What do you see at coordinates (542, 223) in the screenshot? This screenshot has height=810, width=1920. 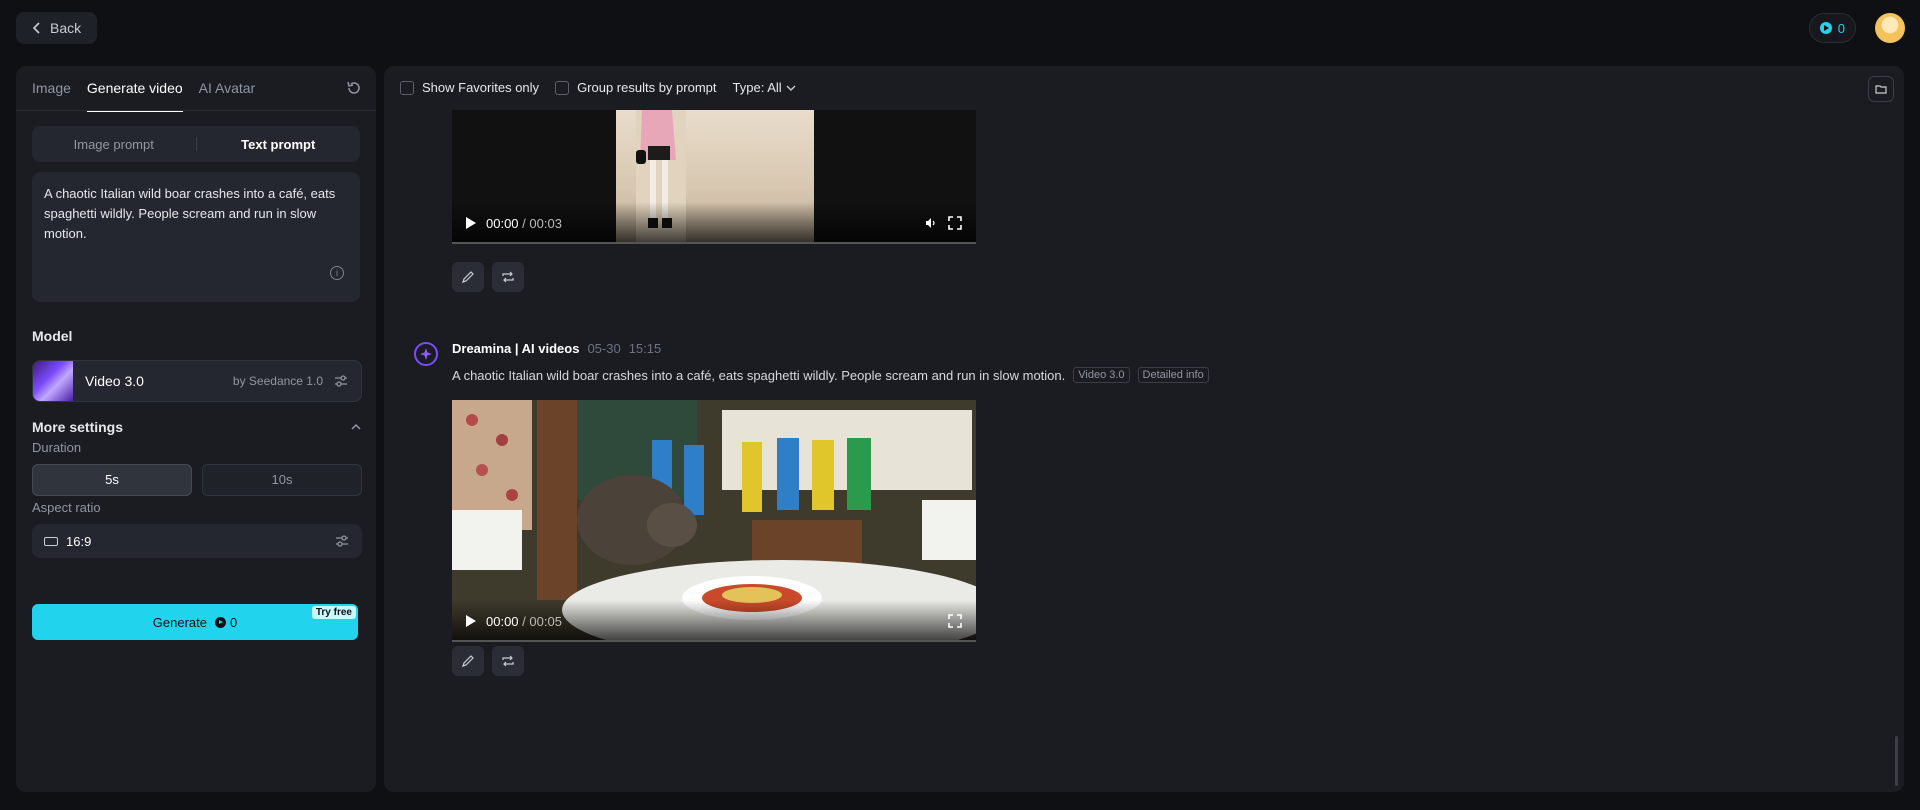 I see `total-time: / 00:03` at bounding box center [542, 223].